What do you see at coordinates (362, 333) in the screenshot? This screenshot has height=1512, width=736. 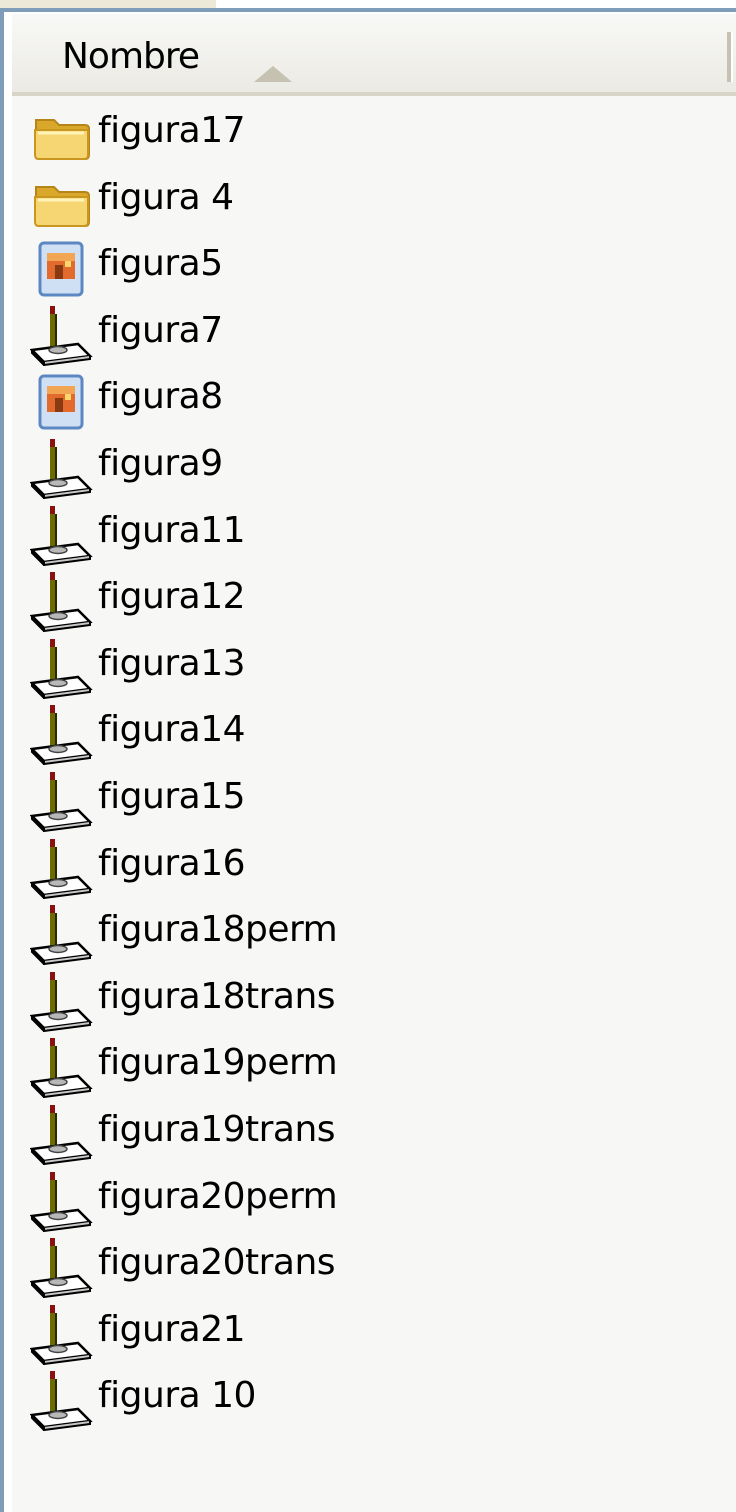 I see `file-list-item: figura7` at bounding box center [362, 333].